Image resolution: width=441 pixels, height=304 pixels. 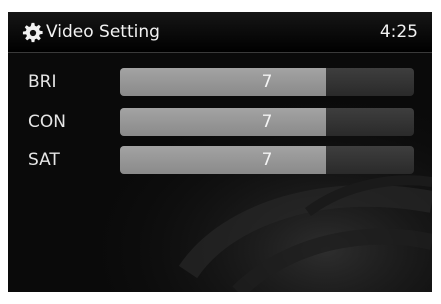 I want to click on page-title: Video Setting, so click(x=103, y=32).